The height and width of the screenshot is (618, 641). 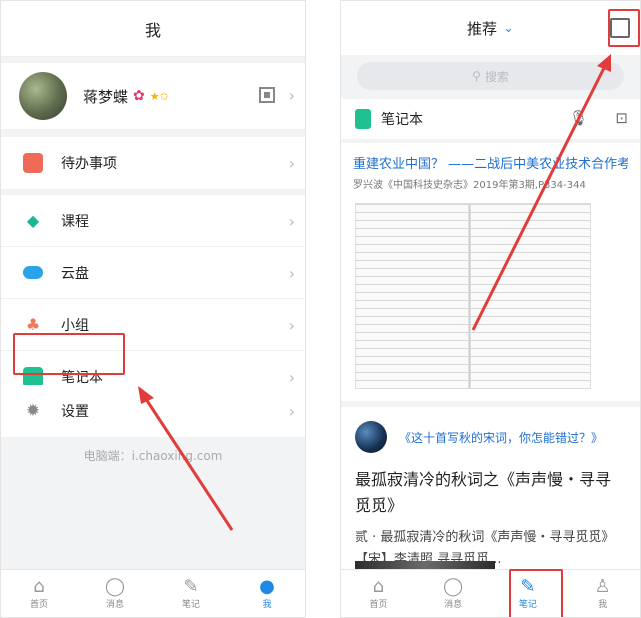 I want to click on camera-icon: ⊡, so click(x=621, y=118).